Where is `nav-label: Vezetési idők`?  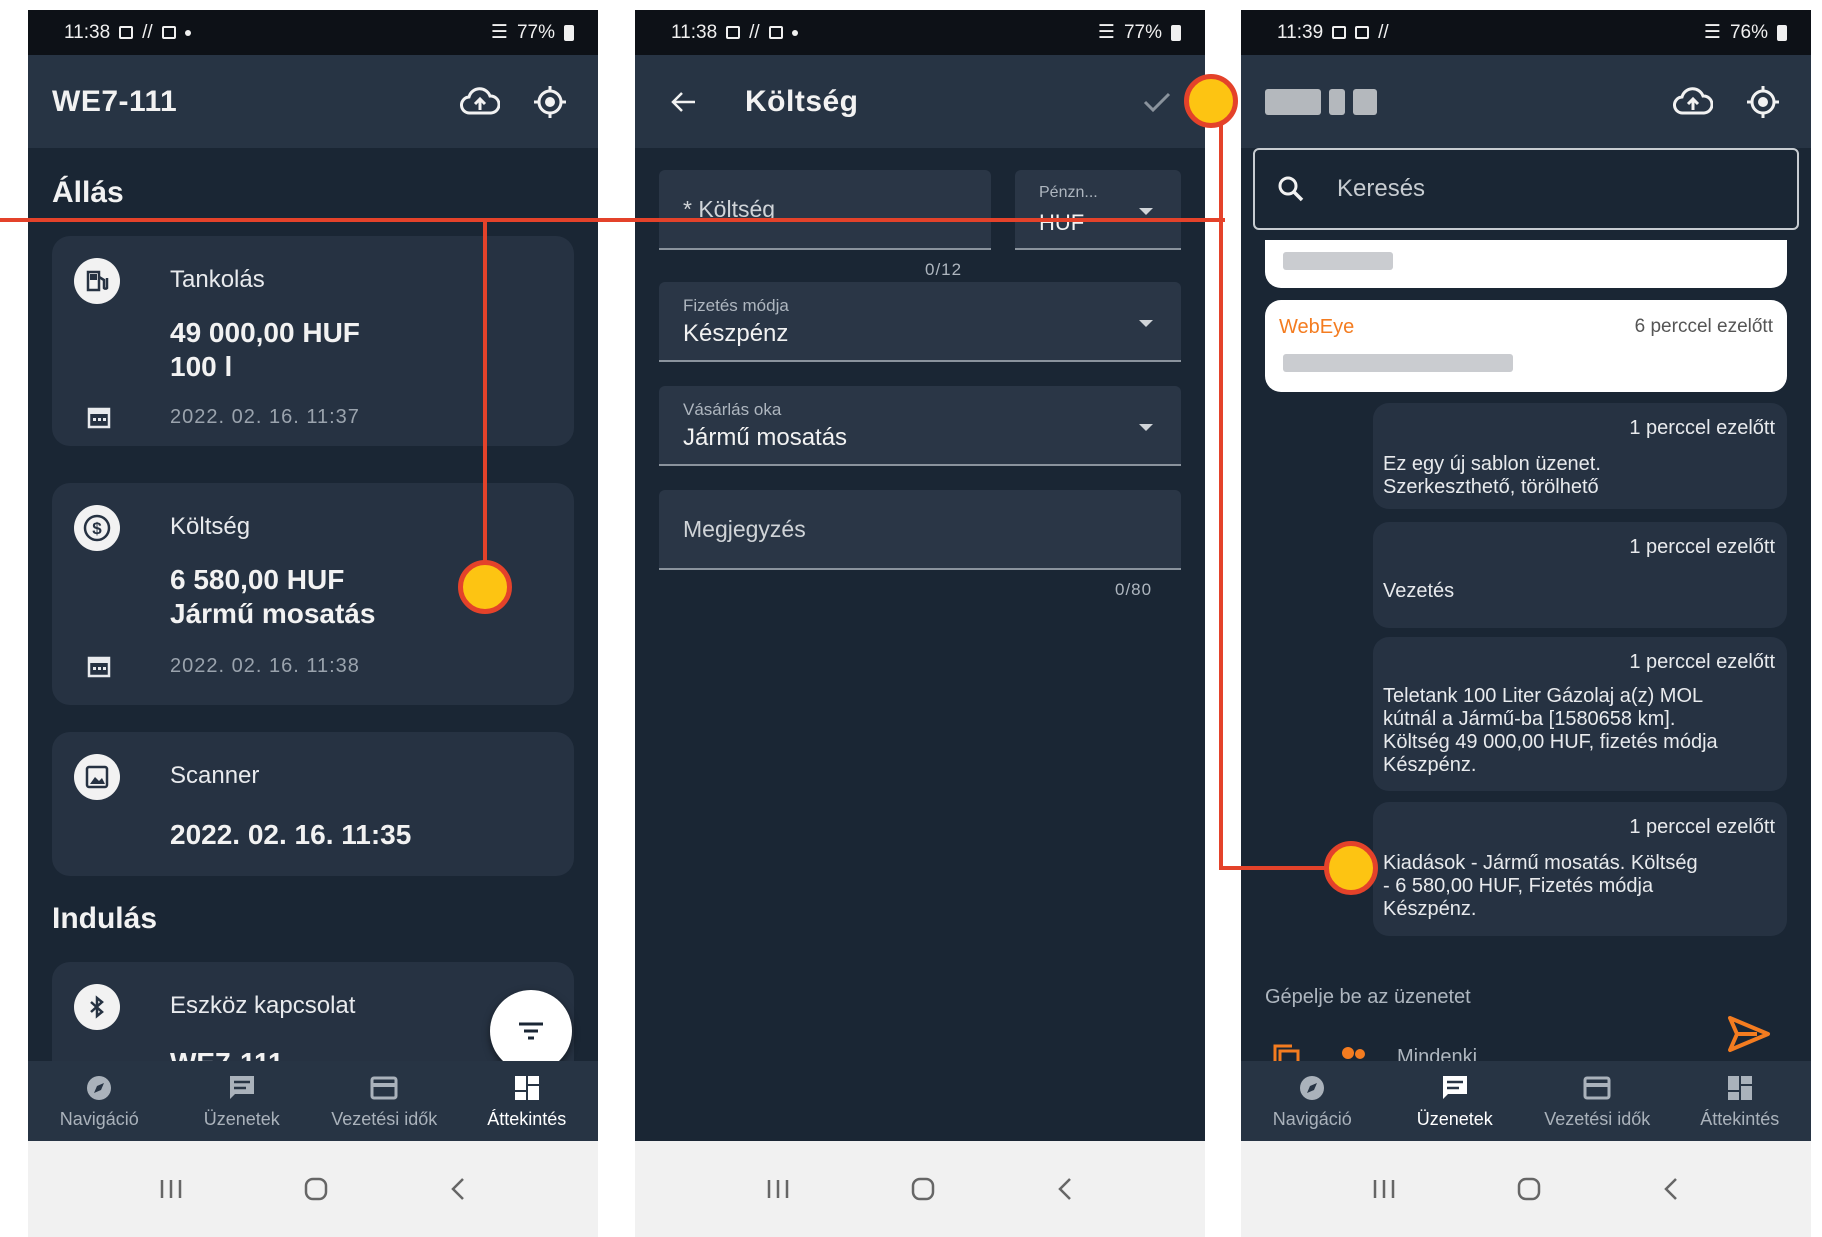
nav-label: Vezetési idők is located at coordinates (1597, 1118).